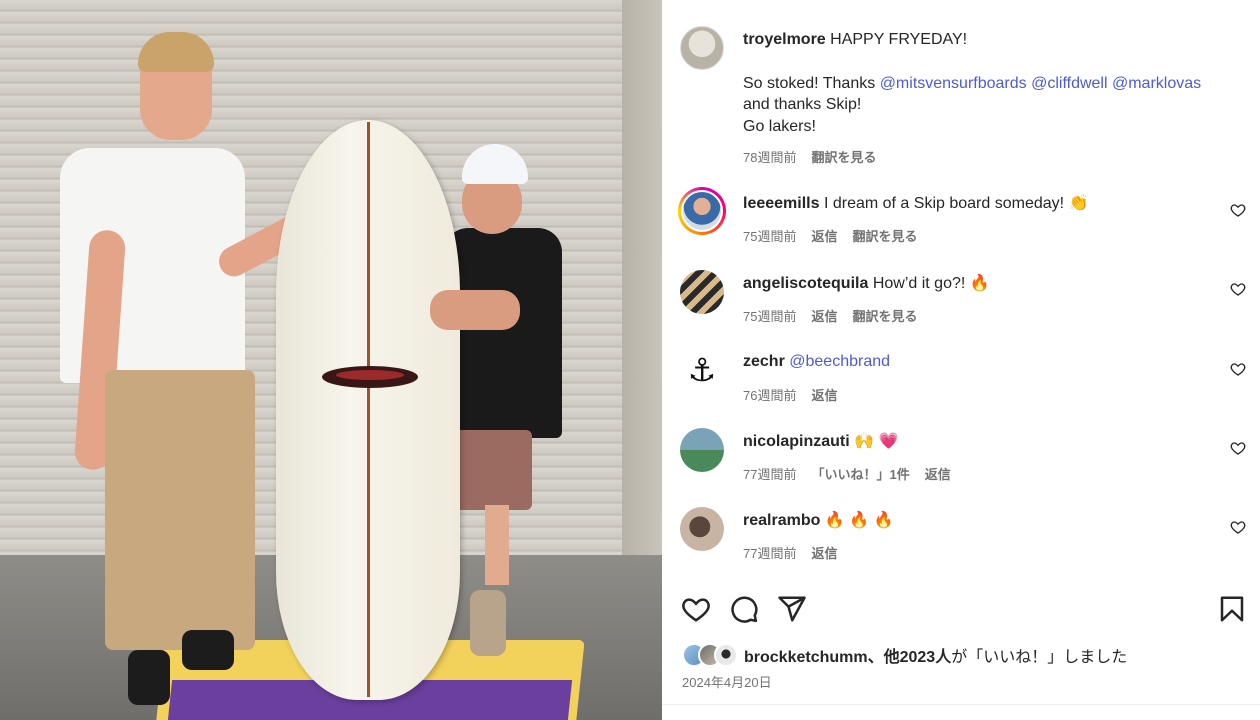  Describe the element at coordinates (797, 552) in the screenshot. I see `comment-meta: 77週間前 返信` at that location.